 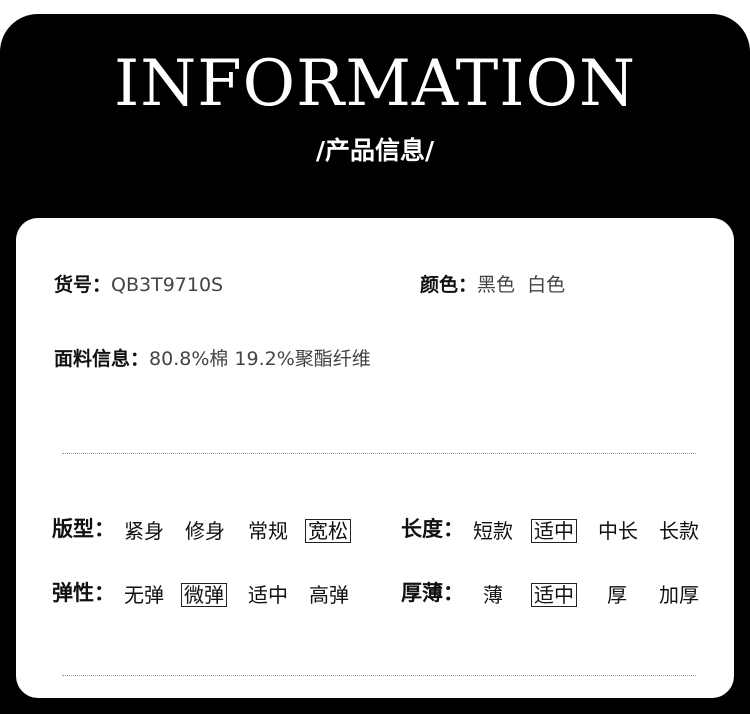 I want to click on color-label: 颜色：, so click(x=449, y=285).